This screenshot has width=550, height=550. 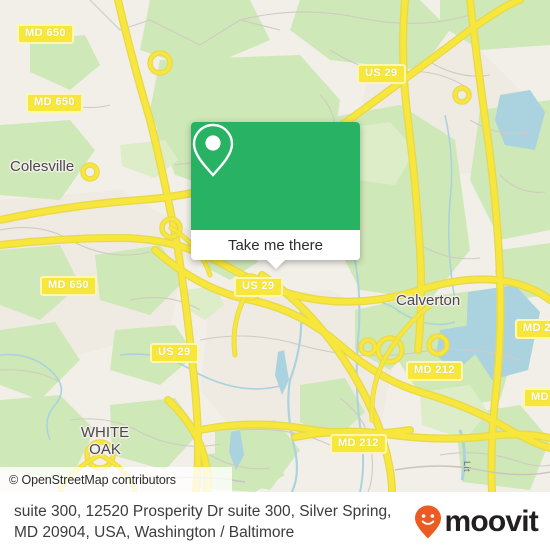 What do you see at coordinates (275, 176) in the screenshot?
I see `callout-header` at bounding box center [275, 176].